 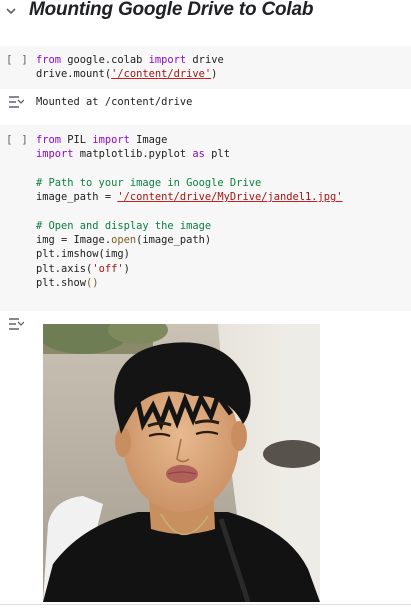 What do you see at coordinates (92, 282) in the screenshot?
I see `code-function: ()` at bounding box center [92, 282].